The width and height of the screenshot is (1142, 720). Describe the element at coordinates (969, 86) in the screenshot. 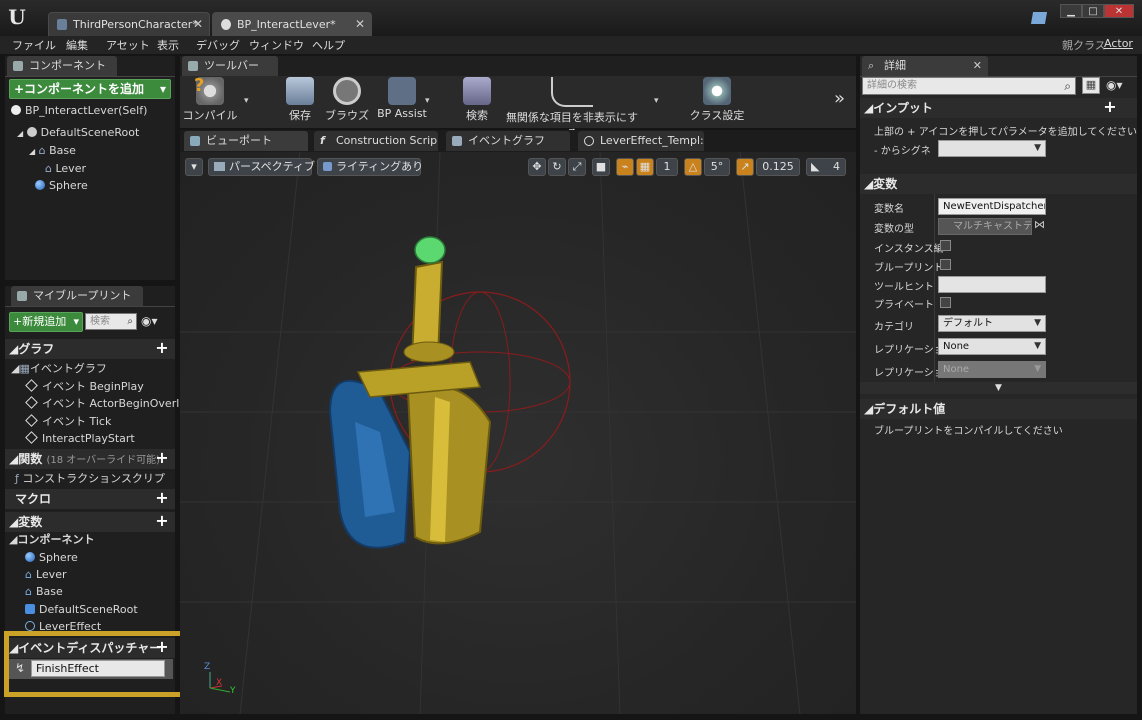

I see `details-search-input: 詳細の検索 ⌕` at that location.